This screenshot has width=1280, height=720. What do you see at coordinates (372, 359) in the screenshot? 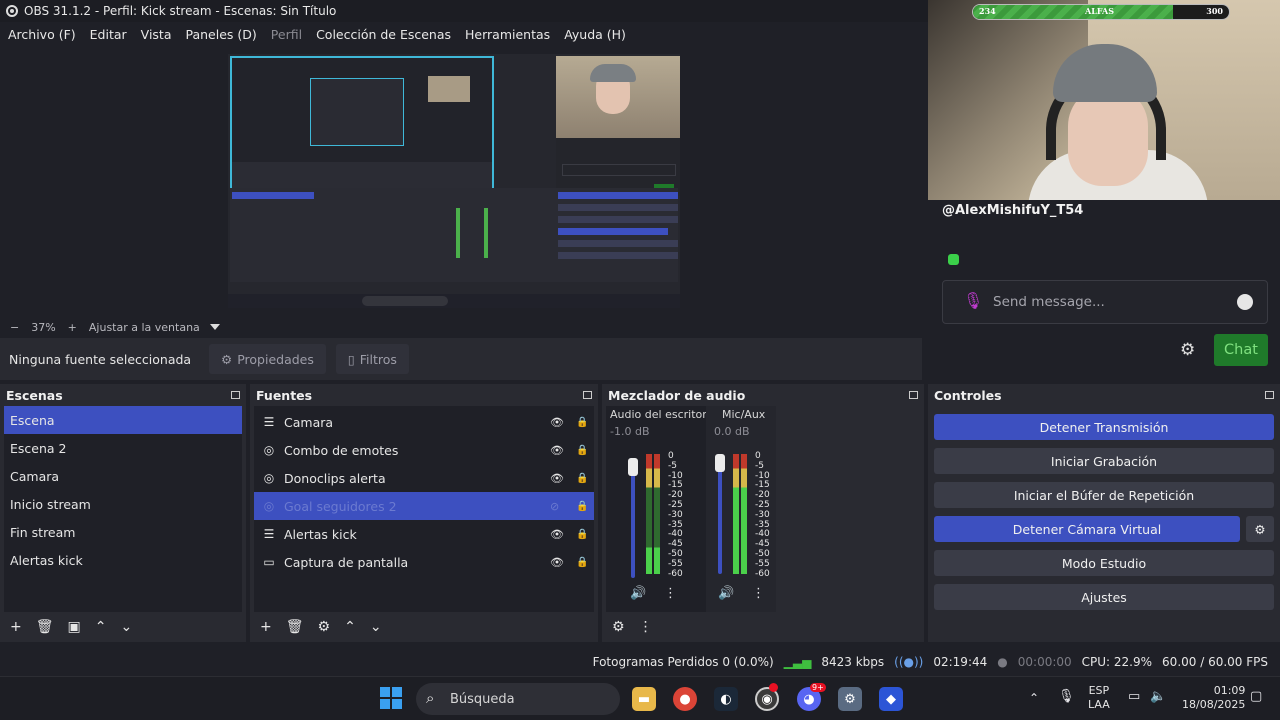
I see `filters-button: ▯ Filtros` at bounding box center [372, 359].